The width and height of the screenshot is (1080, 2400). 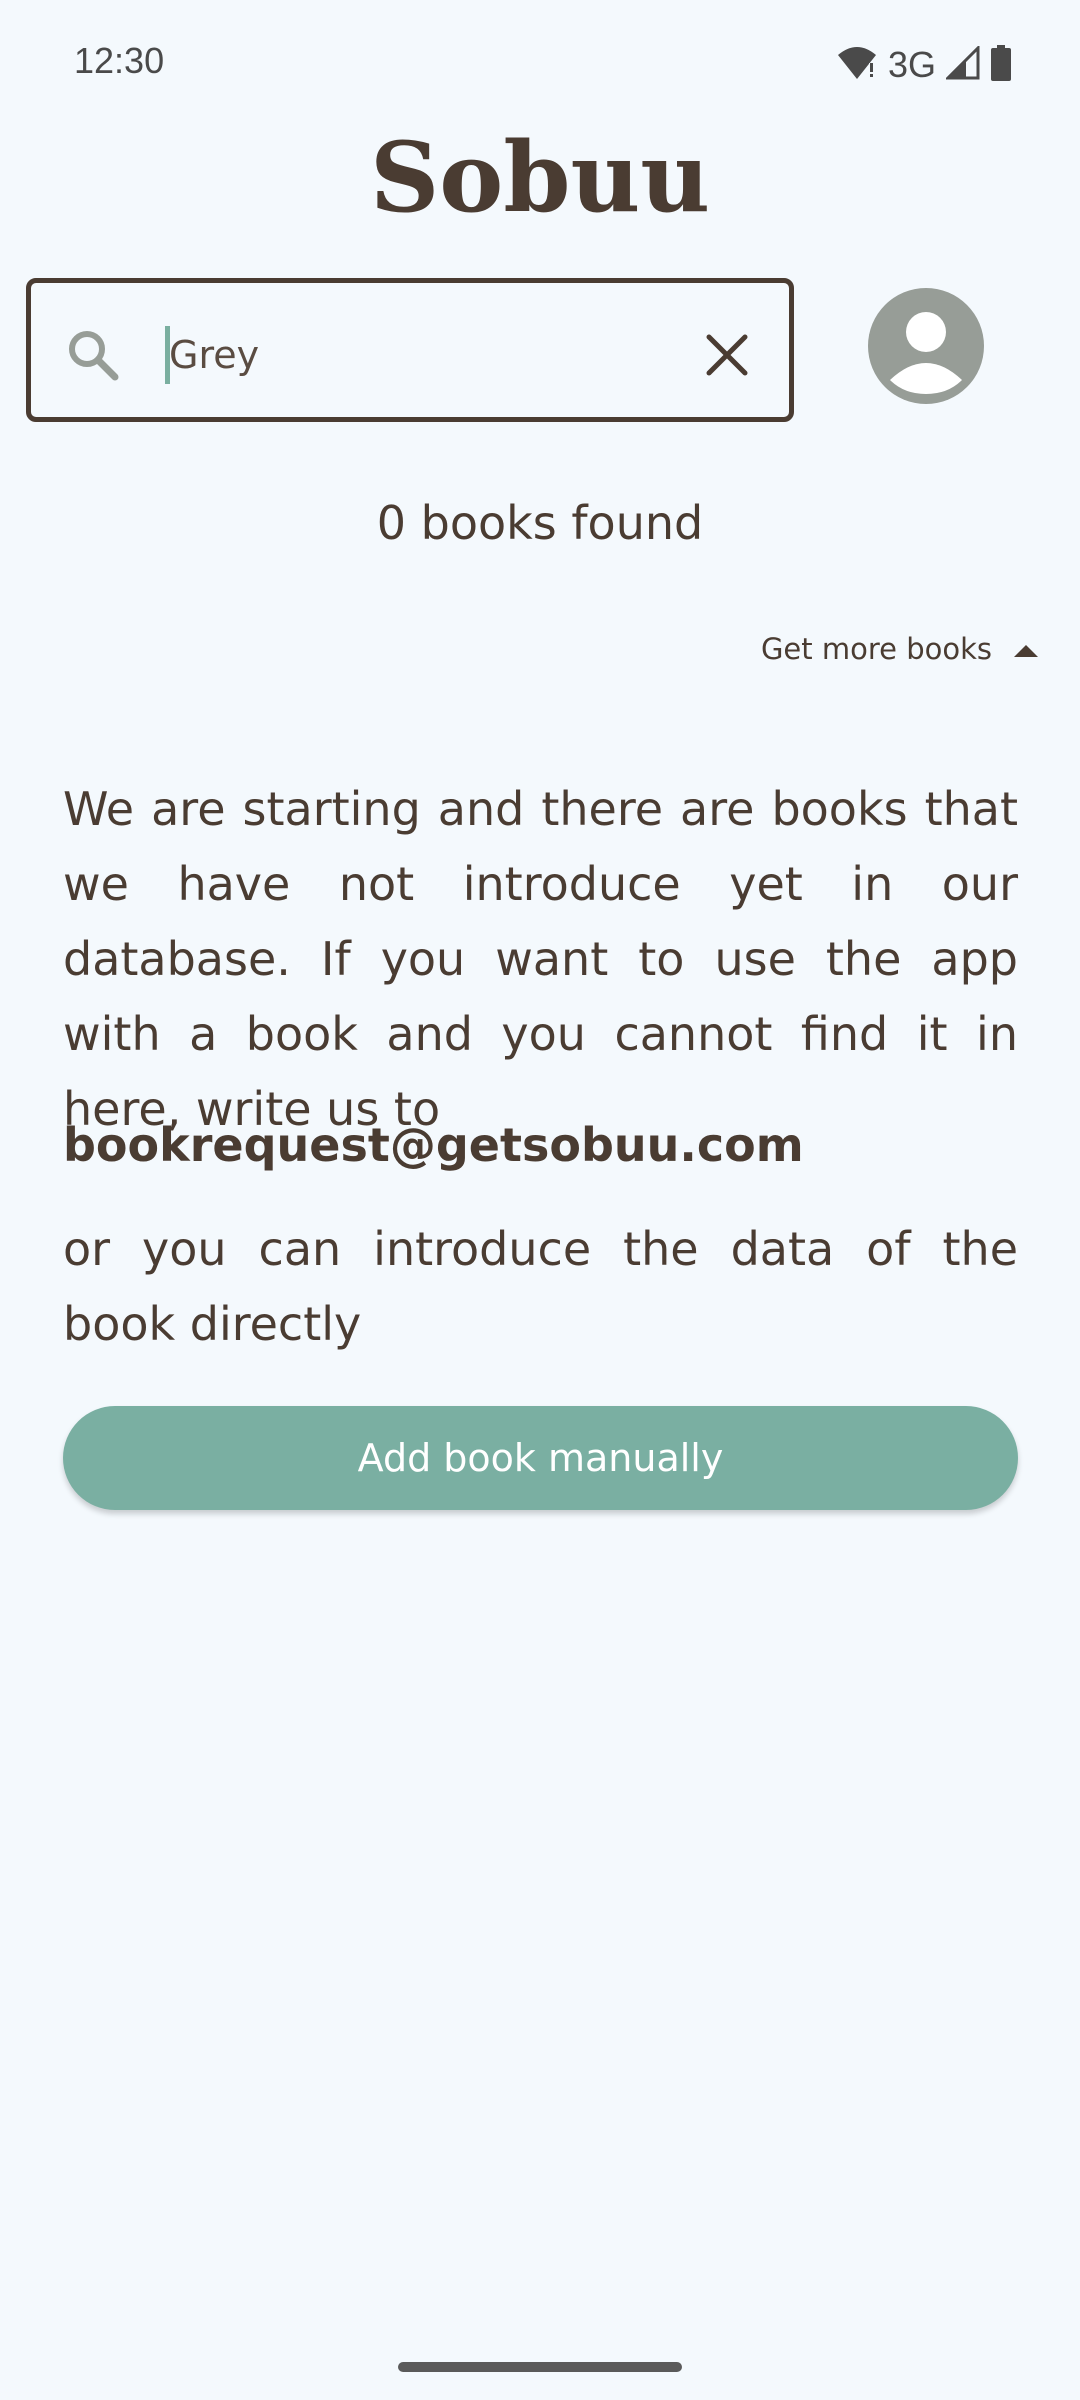 I want to click on close-icon, so click(x=727, y=355).